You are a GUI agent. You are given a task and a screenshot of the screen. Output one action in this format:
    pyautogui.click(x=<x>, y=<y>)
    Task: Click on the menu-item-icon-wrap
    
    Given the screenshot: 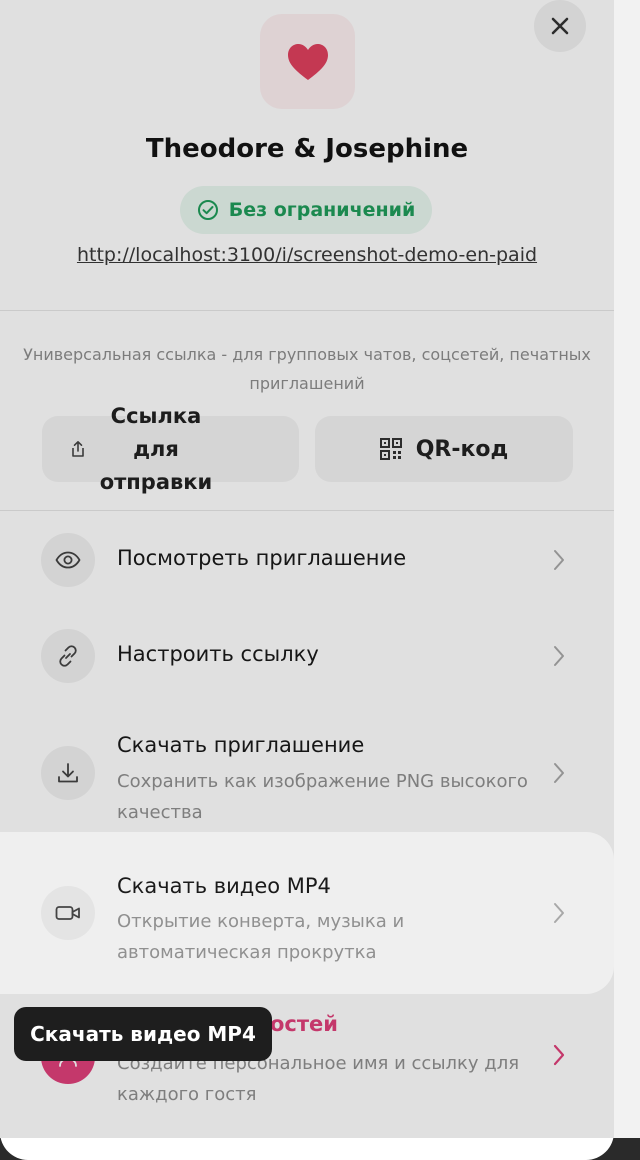 What is the action you would take?
    pyautogui.click(x=68, y=913)
    